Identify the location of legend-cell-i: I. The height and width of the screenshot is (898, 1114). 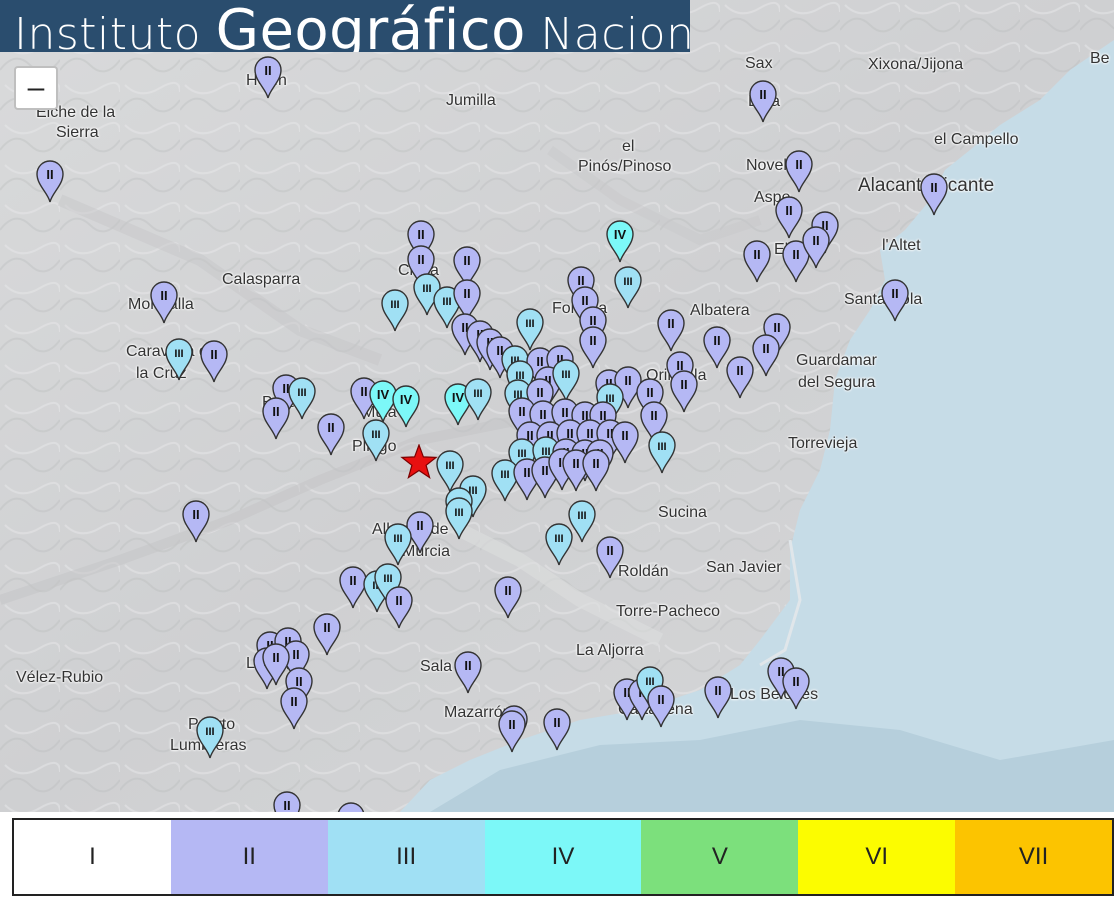
(92, 857).